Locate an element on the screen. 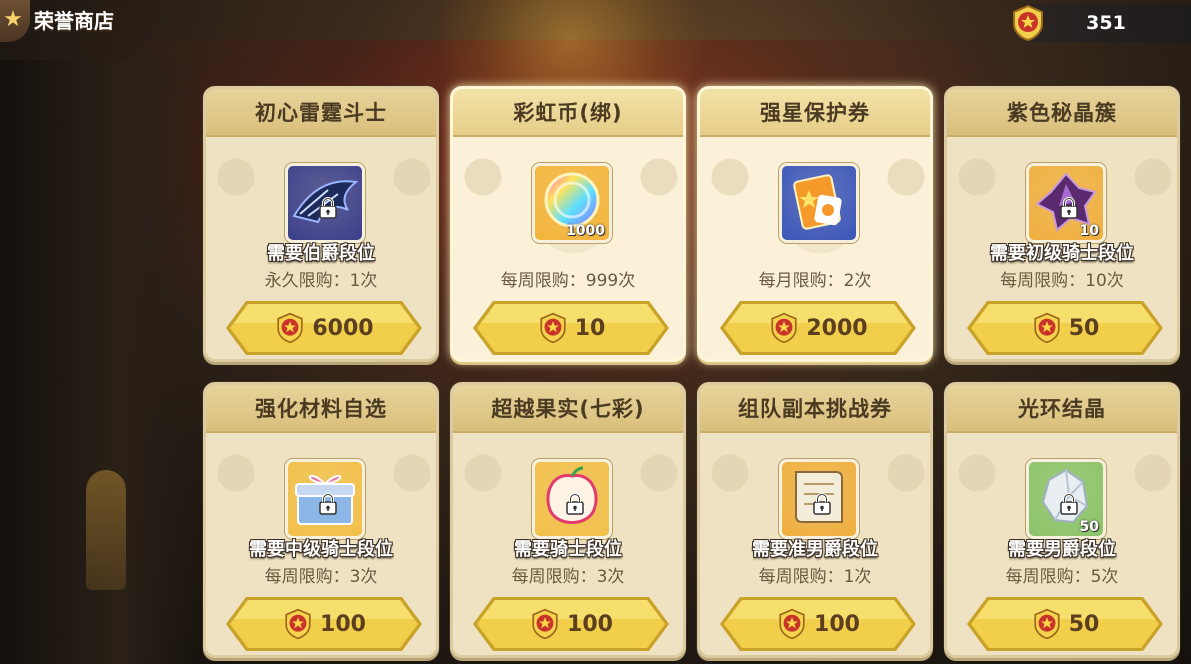 This screenshot has width=1191, height=664. shop-item-icon-box: 10 is located at coordinates (1066, 203).